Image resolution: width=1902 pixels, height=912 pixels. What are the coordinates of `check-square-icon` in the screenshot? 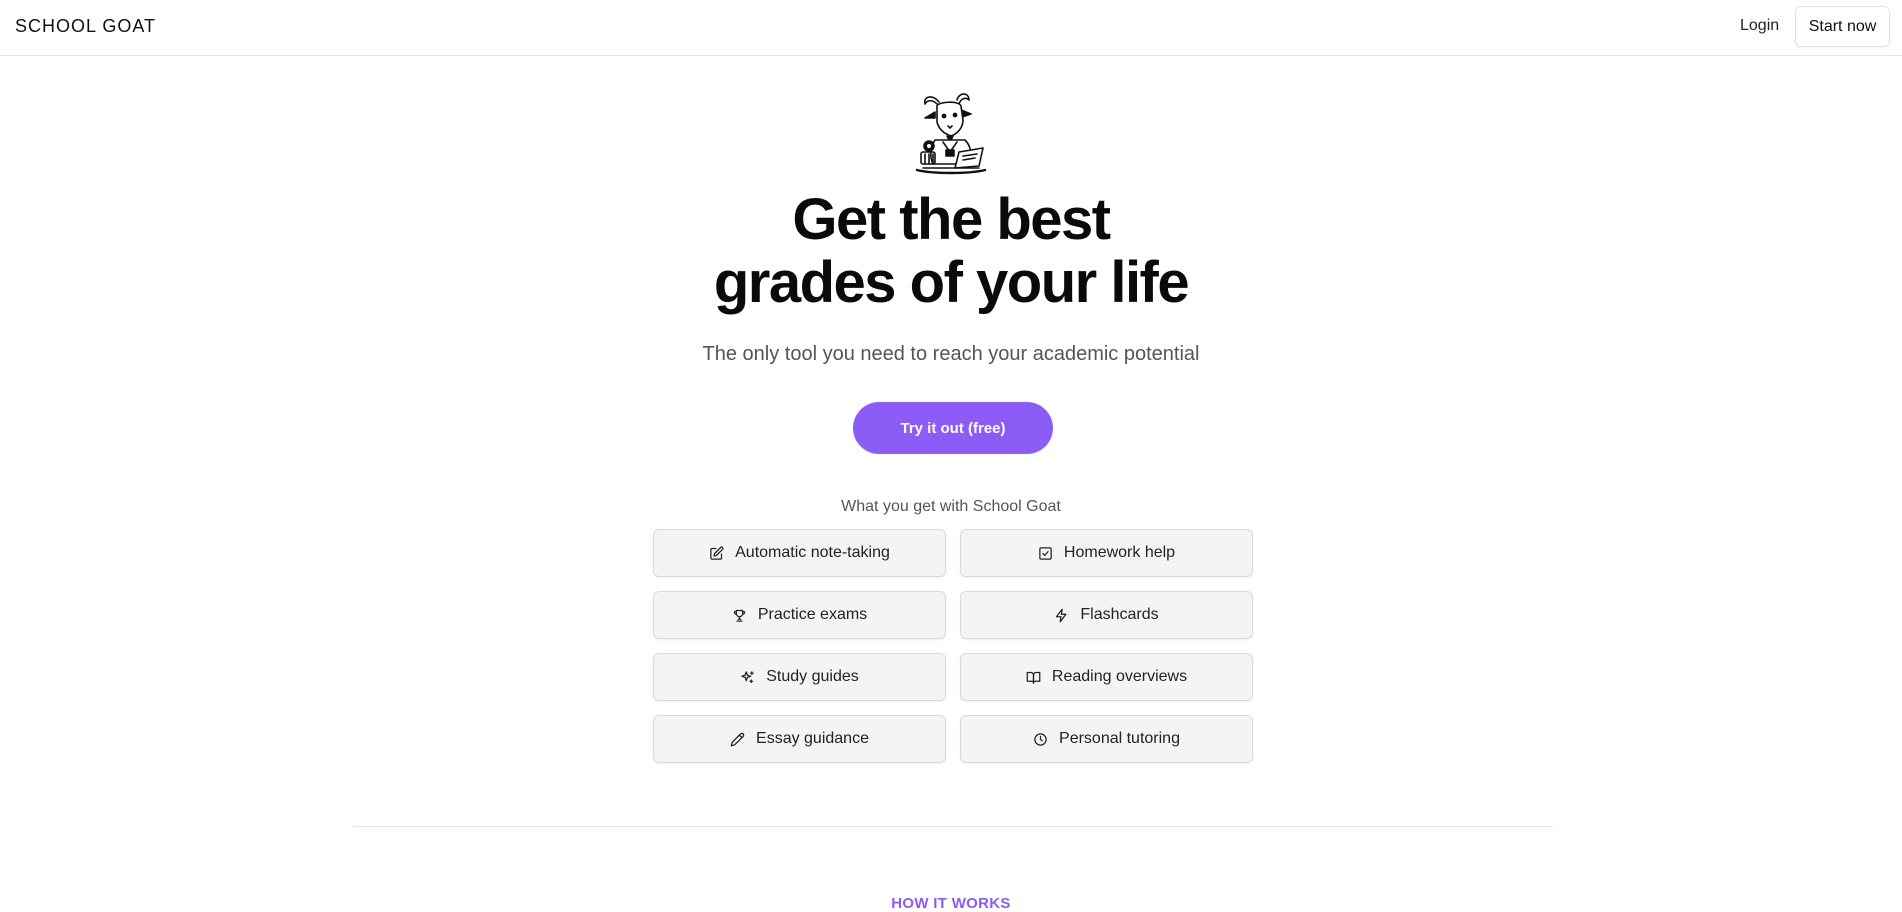 It's located at (1045, 553).